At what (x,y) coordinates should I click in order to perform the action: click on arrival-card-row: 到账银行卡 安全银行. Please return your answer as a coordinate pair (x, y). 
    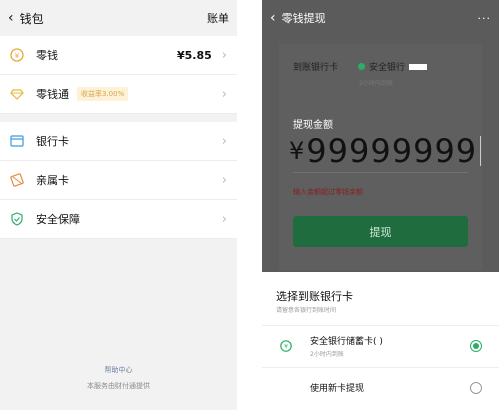
    Looking at the image, I should click on (360, 66).